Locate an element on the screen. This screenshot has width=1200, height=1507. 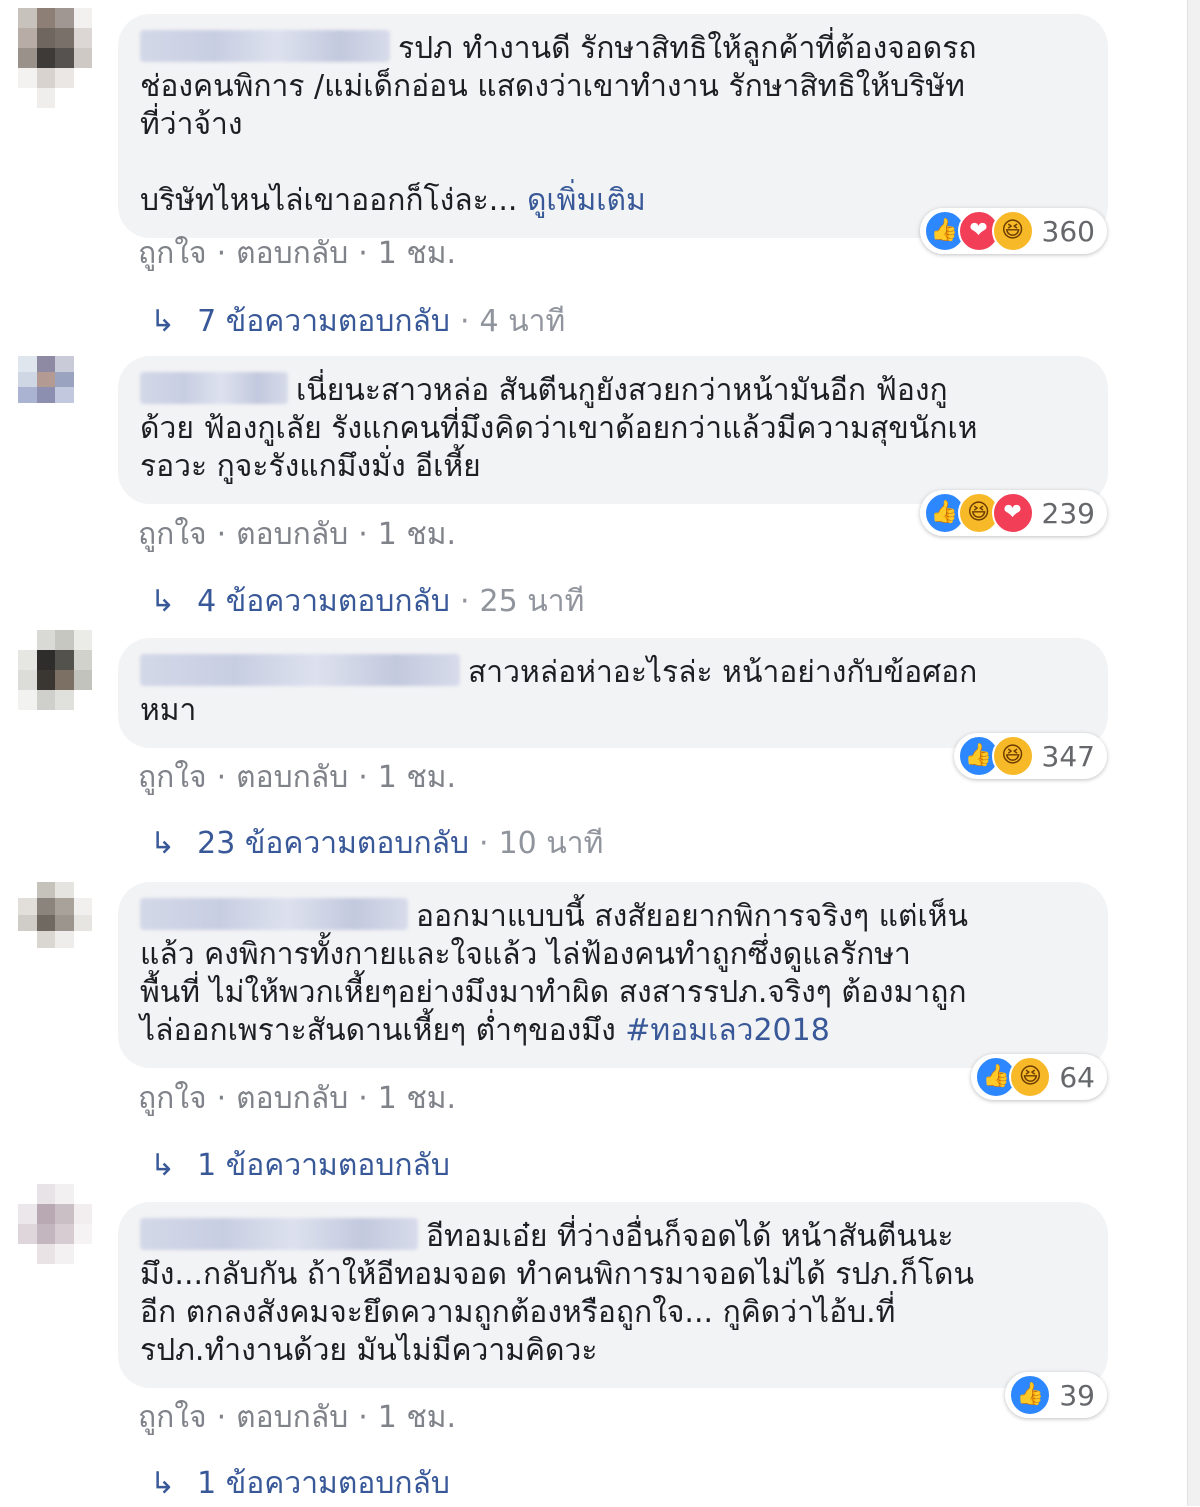
replies-count: 4 ข้อความตอบกลับ is located at coordinates (323, 601).